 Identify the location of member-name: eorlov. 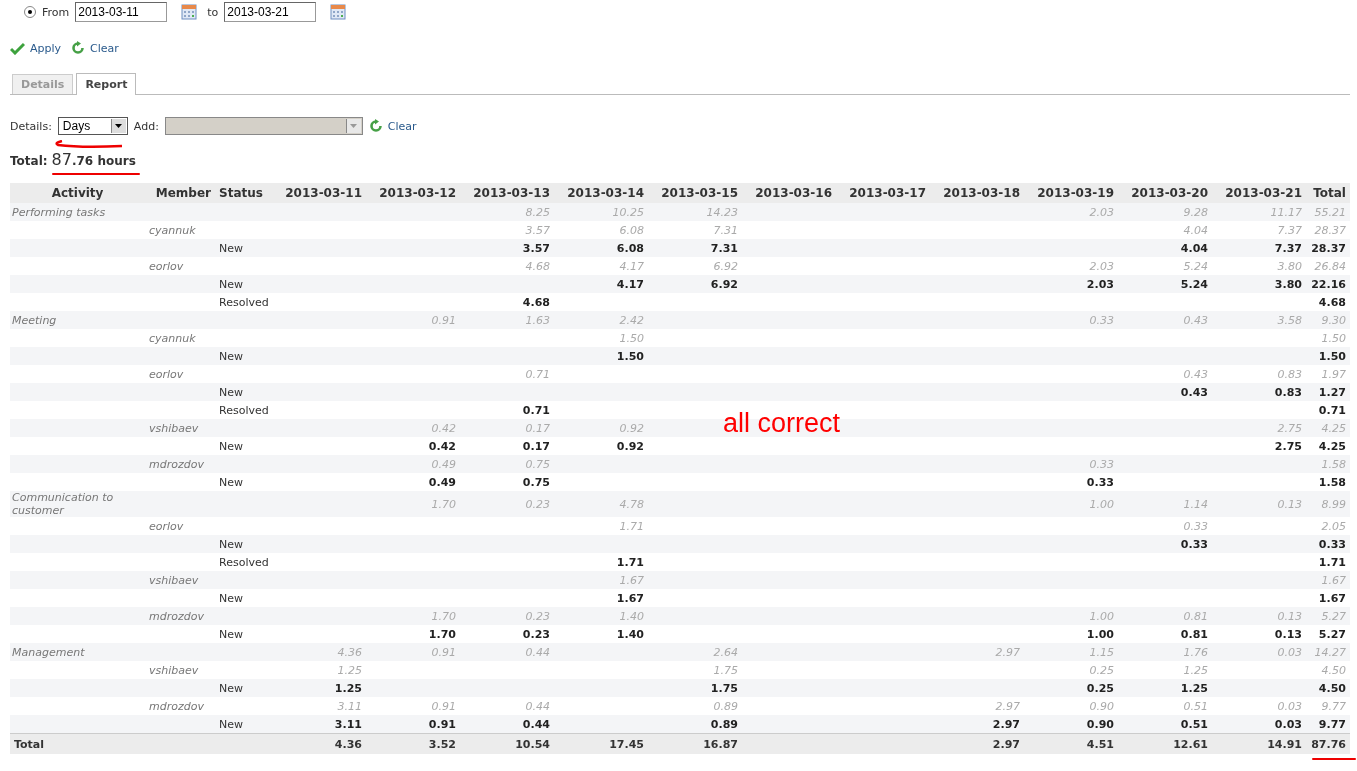
(166, 374).